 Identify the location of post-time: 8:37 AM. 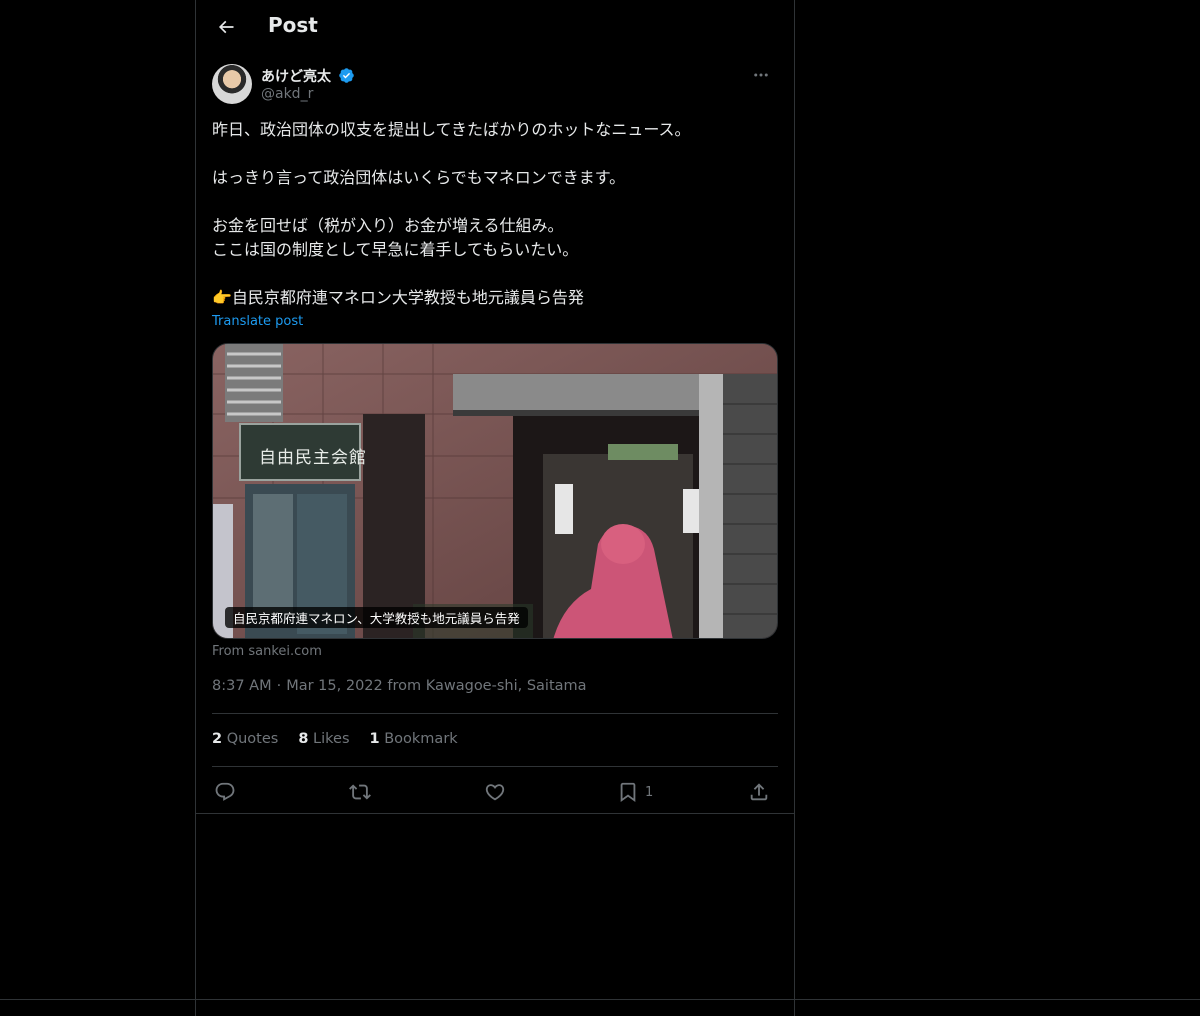
(242, 686).